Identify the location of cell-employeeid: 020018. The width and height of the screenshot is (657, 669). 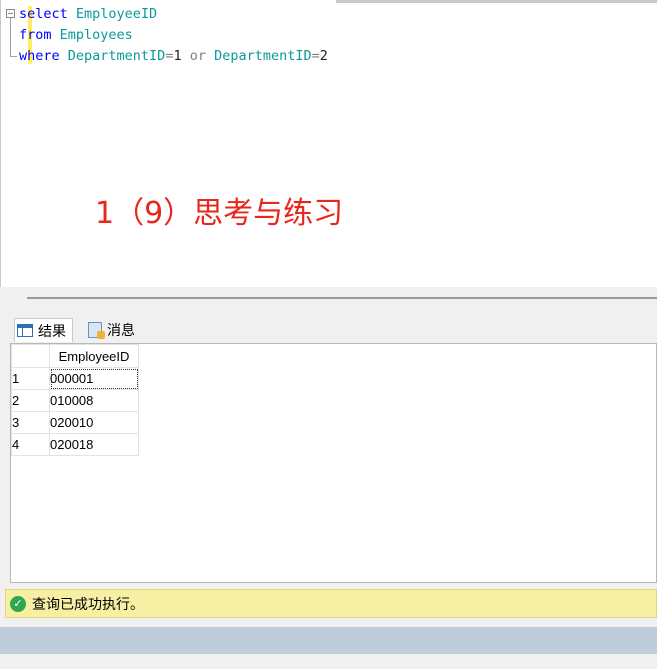
(94, 444).